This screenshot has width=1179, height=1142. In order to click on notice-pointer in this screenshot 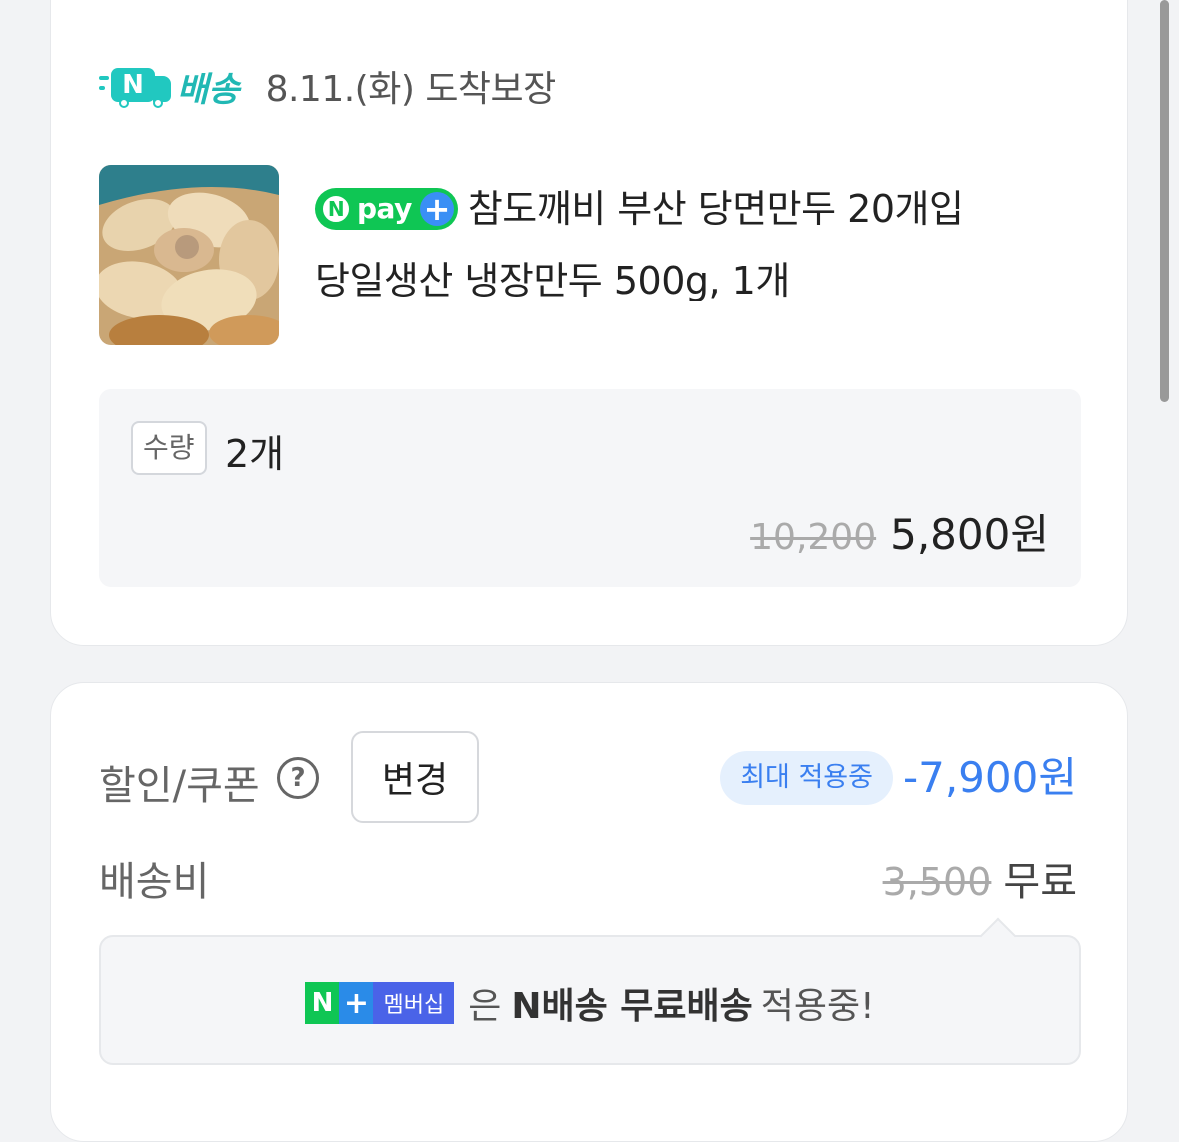, I will do `click(998, 936)`.